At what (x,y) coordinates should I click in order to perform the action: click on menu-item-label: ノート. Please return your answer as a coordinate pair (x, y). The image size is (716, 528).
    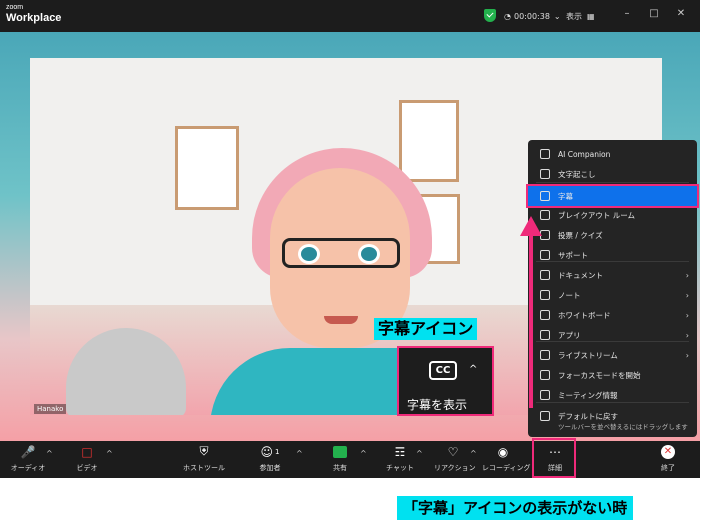
    Looking at the image, I should click on (569, 295).